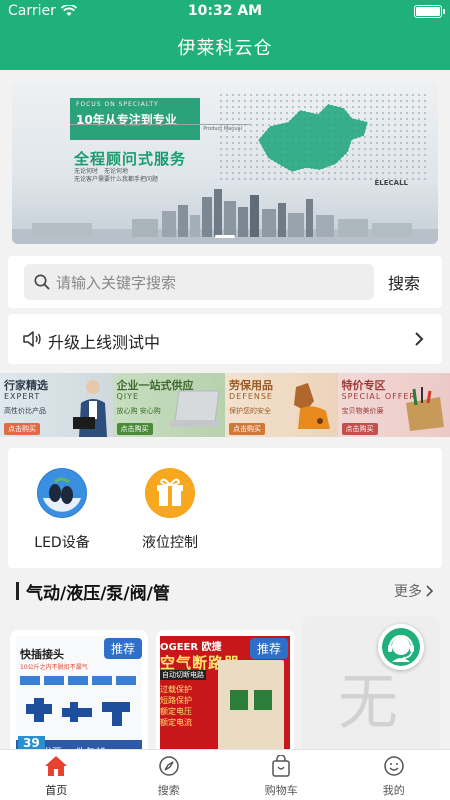 The height and width of the screenshot is (800, 450). Describe the element at coordinates (79, 680) in the screenshot. I see `product-size-strip` at that location.